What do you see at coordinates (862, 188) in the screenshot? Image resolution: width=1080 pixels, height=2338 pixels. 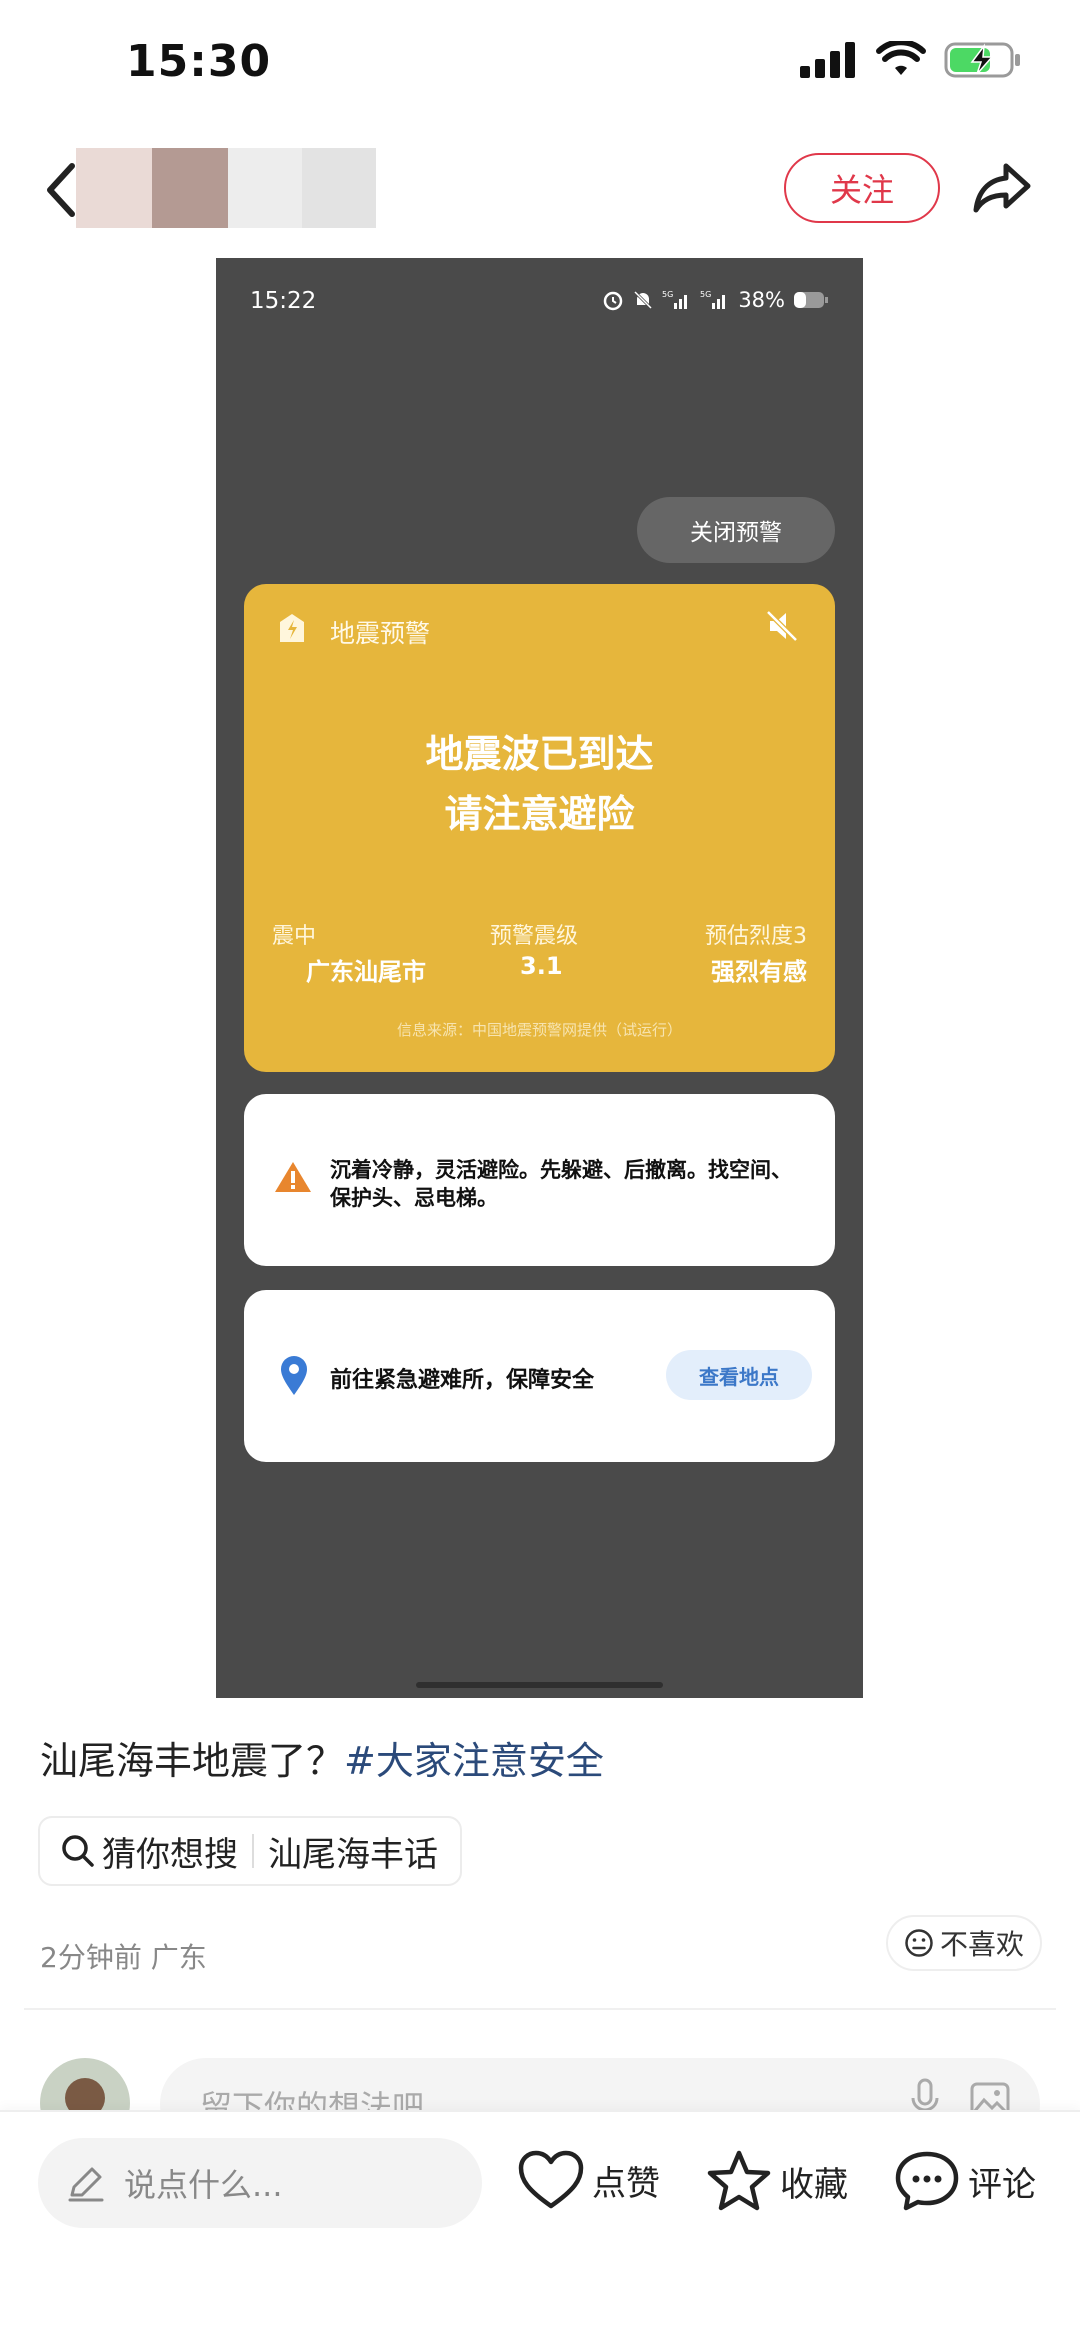 I see `follow-button: 关注` at bounding box center [862, 188].